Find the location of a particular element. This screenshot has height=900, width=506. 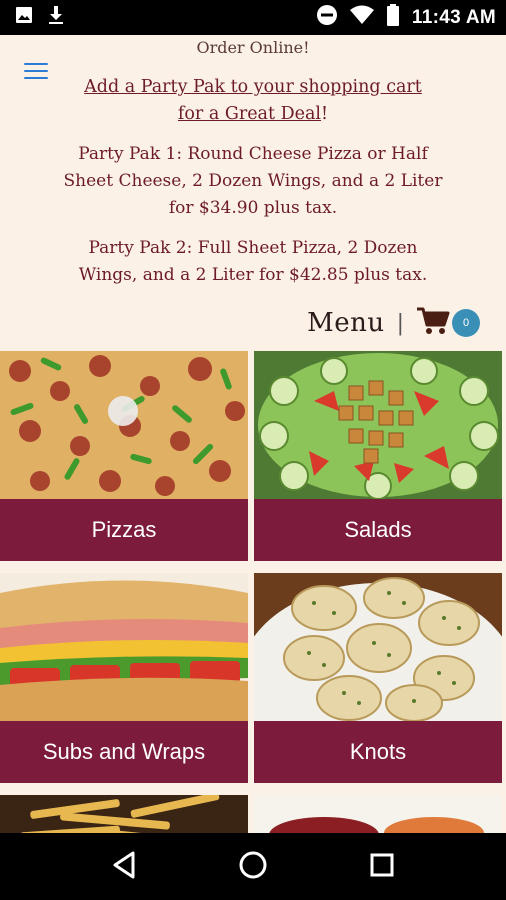

category-label-subs-and-wraps: Subs and Wraps is located at coordinates (124, 752).